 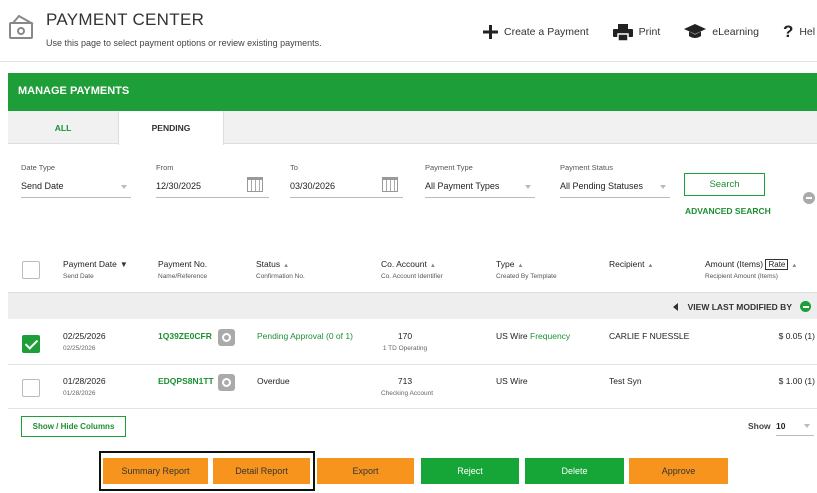 What do you see at coordinates (280, 276) in the screenshot?
I see `col-status-sub: Confirmation No.` at bounding box center [280, 276].